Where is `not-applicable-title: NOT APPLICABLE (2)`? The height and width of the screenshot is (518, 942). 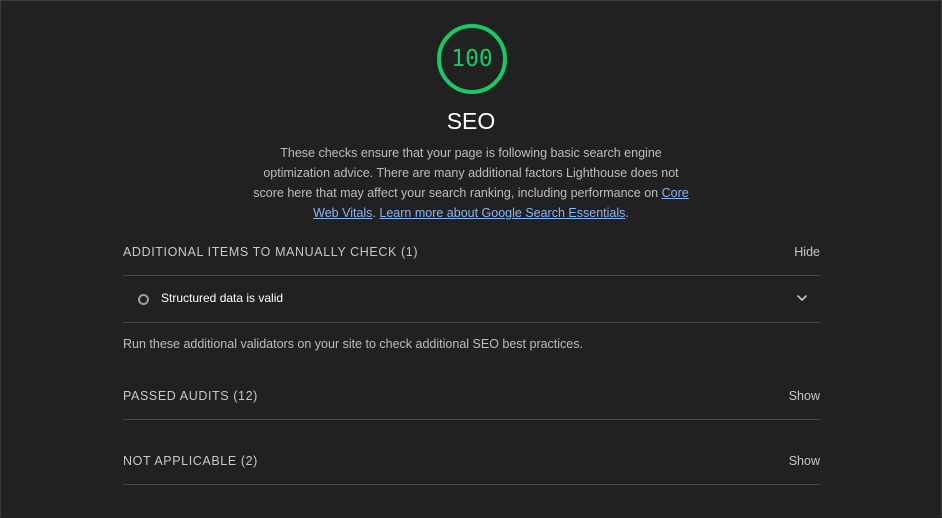
not-applicable-title: NOT APPLICABLE (2) is located at coordinates (190, 461).